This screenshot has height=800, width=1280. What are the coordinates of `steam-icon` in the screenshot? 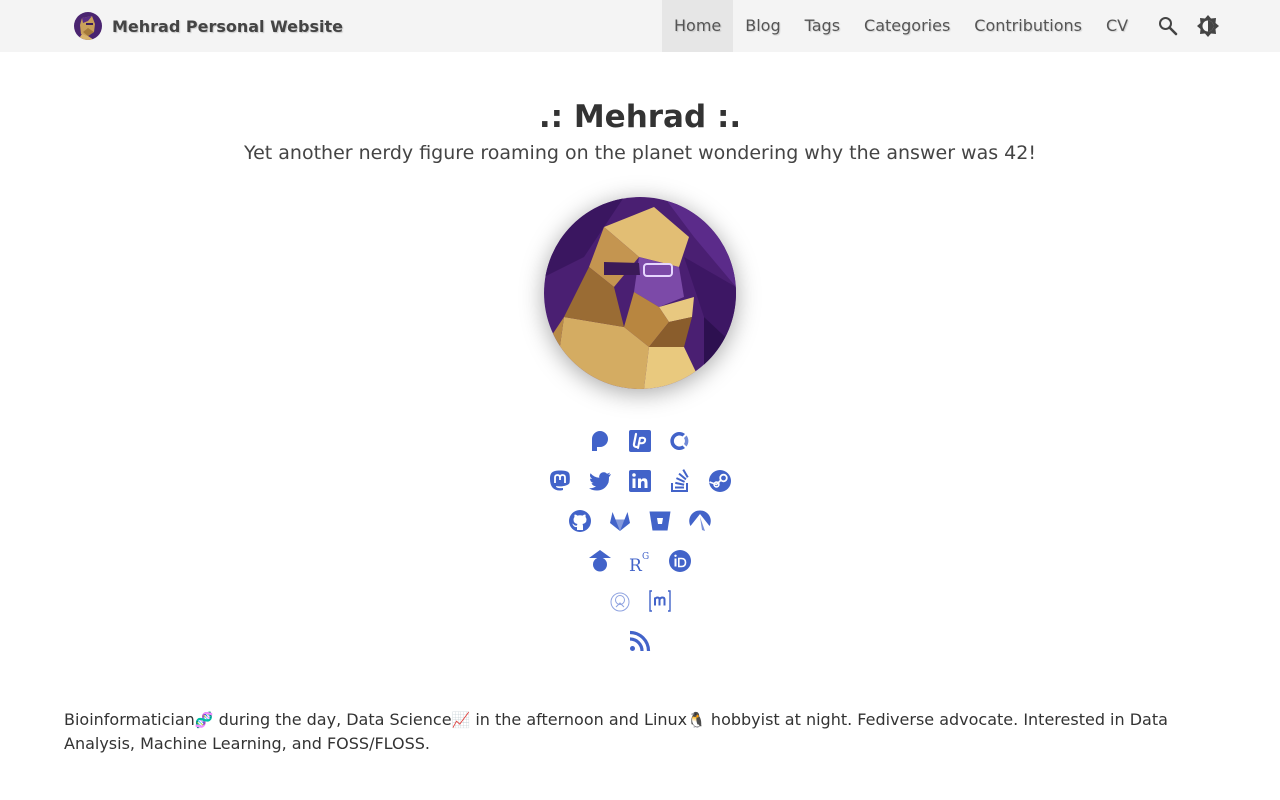 It's located at (720, 481).